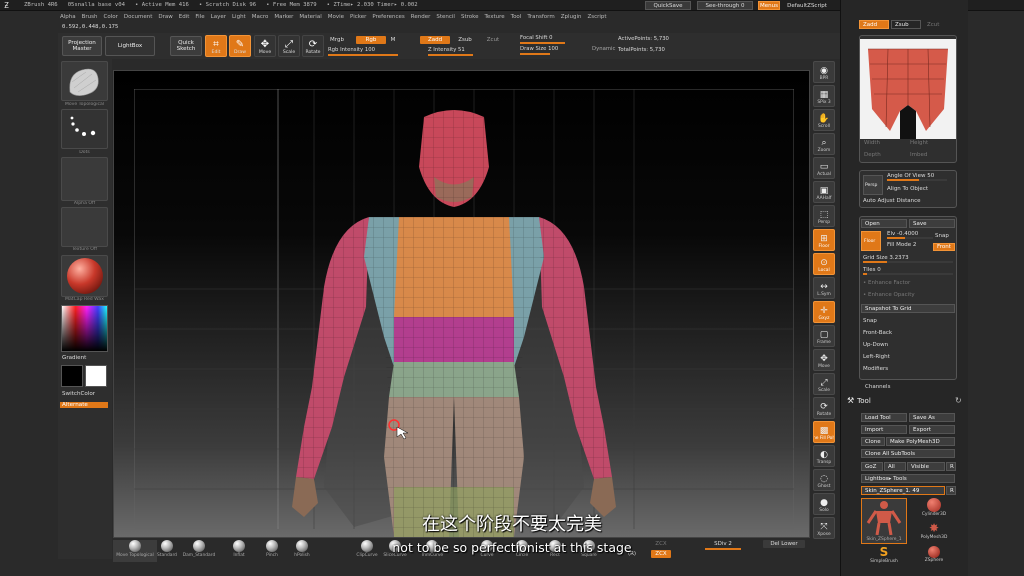 This screenshot has height=576, width=1024. I want to click on move-mode-button: ✥ Move, so click(265, 46).